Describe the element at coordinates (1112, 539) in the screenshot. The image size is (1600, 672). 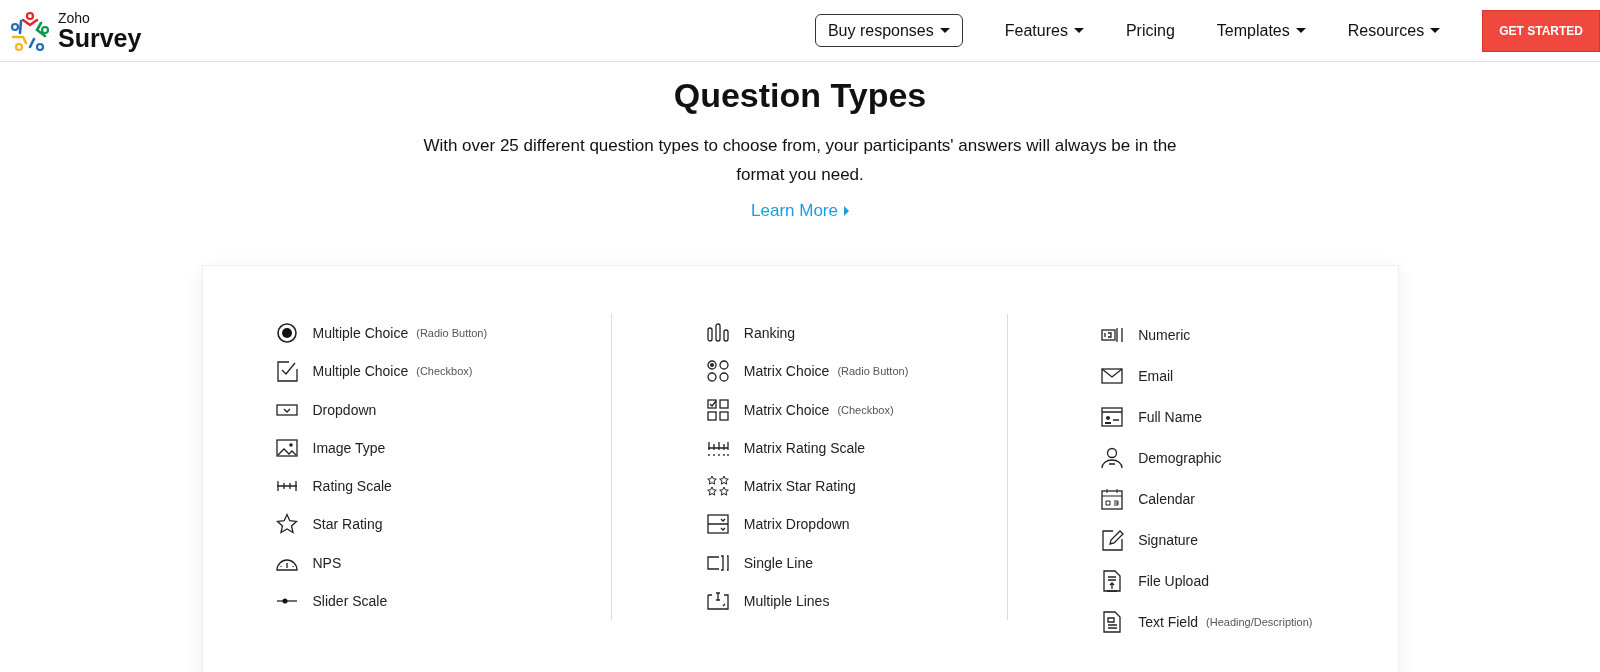
I see `pencil-icon` at that location.